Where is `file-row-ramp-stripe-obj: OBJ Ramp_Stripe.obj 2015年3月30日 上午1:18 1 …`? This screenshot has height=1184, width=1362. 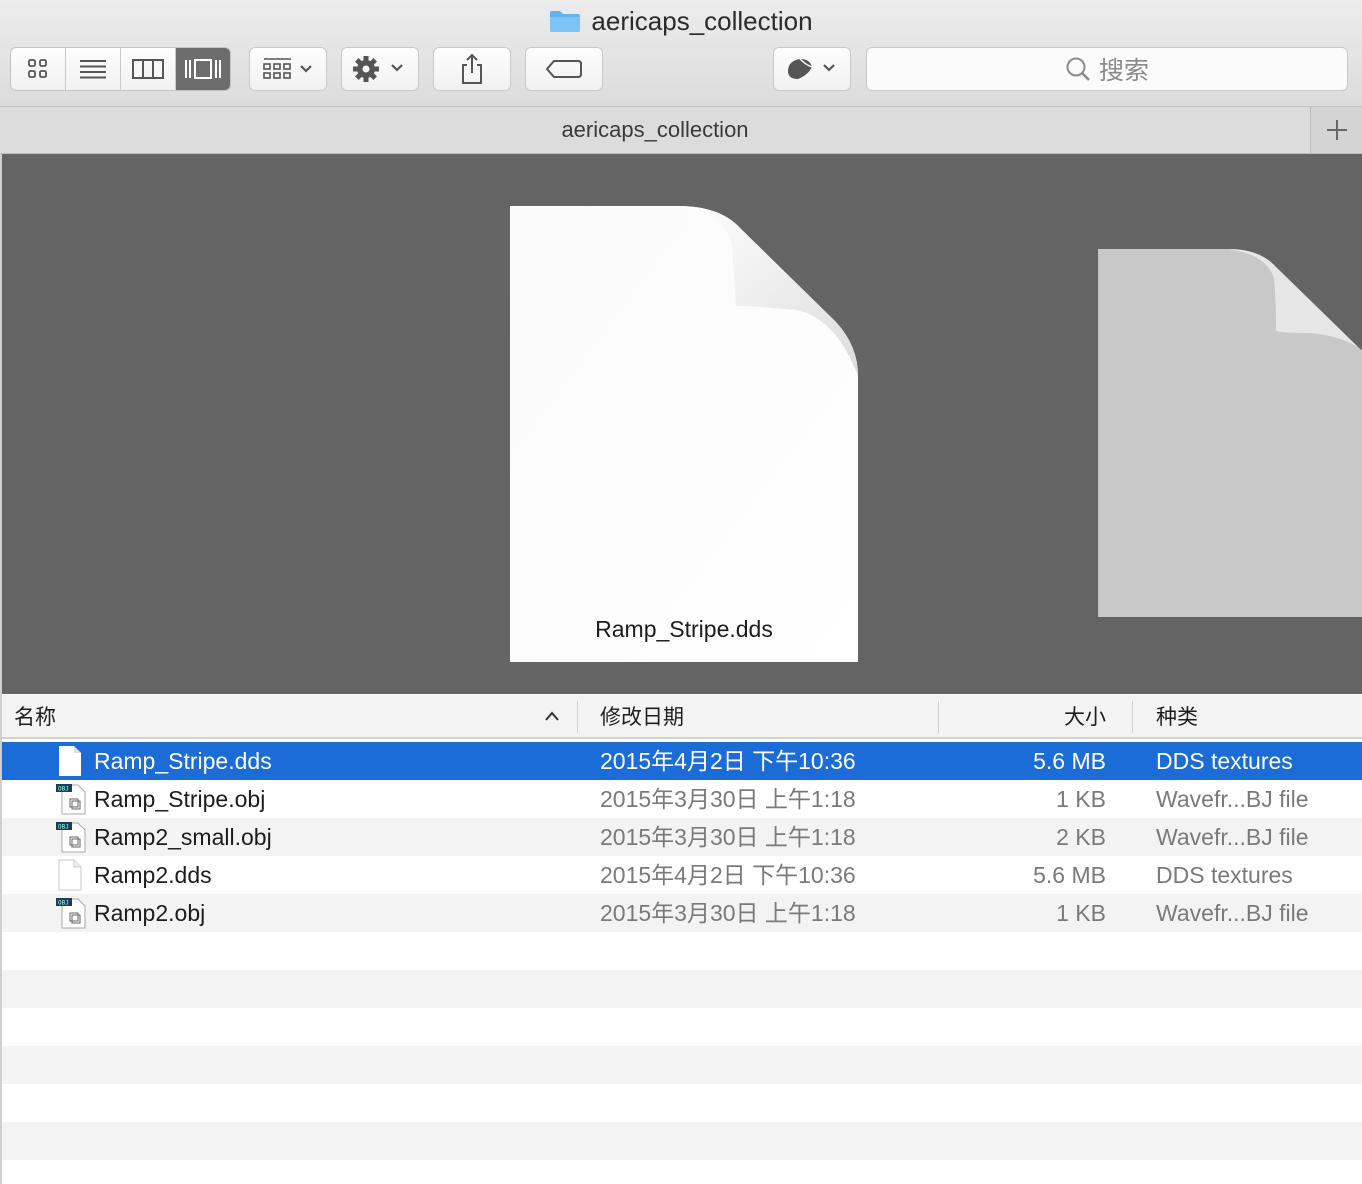 file-row-ramp-stripe-obj: OBJ Ramp_Stripe.obj 2015年3月30日 上午1:18 1 … is located at coordinates (682, 799).